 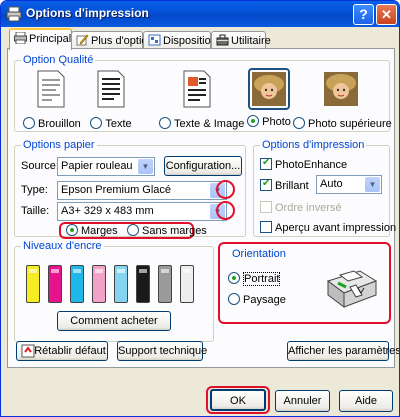 I want to click on quality-option-photo: Photo, so click(x=269, y=98).